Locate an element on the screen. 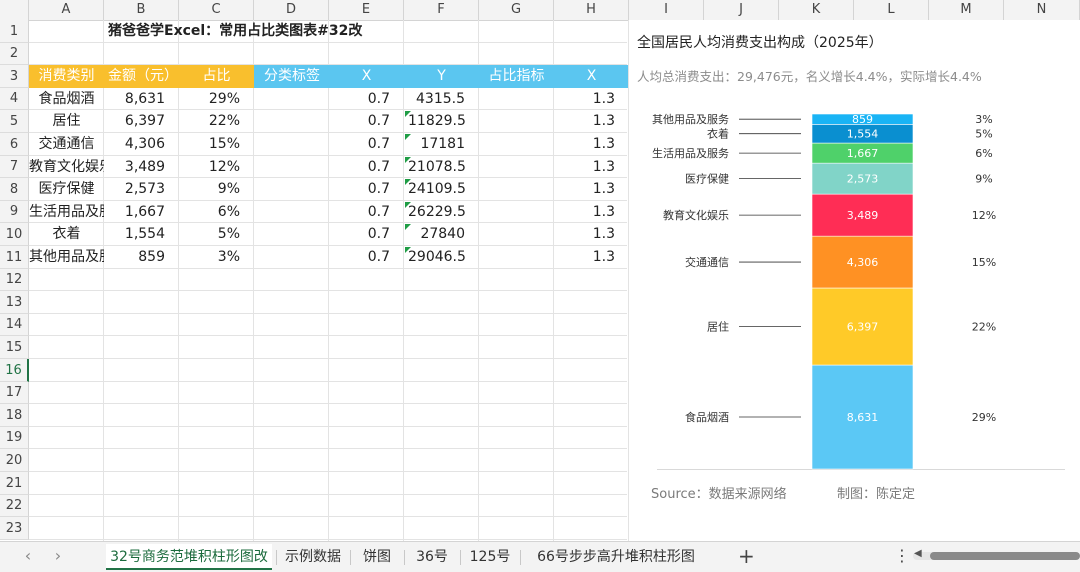  sheet-tab: 36号 is located at coordinates (432, 557).